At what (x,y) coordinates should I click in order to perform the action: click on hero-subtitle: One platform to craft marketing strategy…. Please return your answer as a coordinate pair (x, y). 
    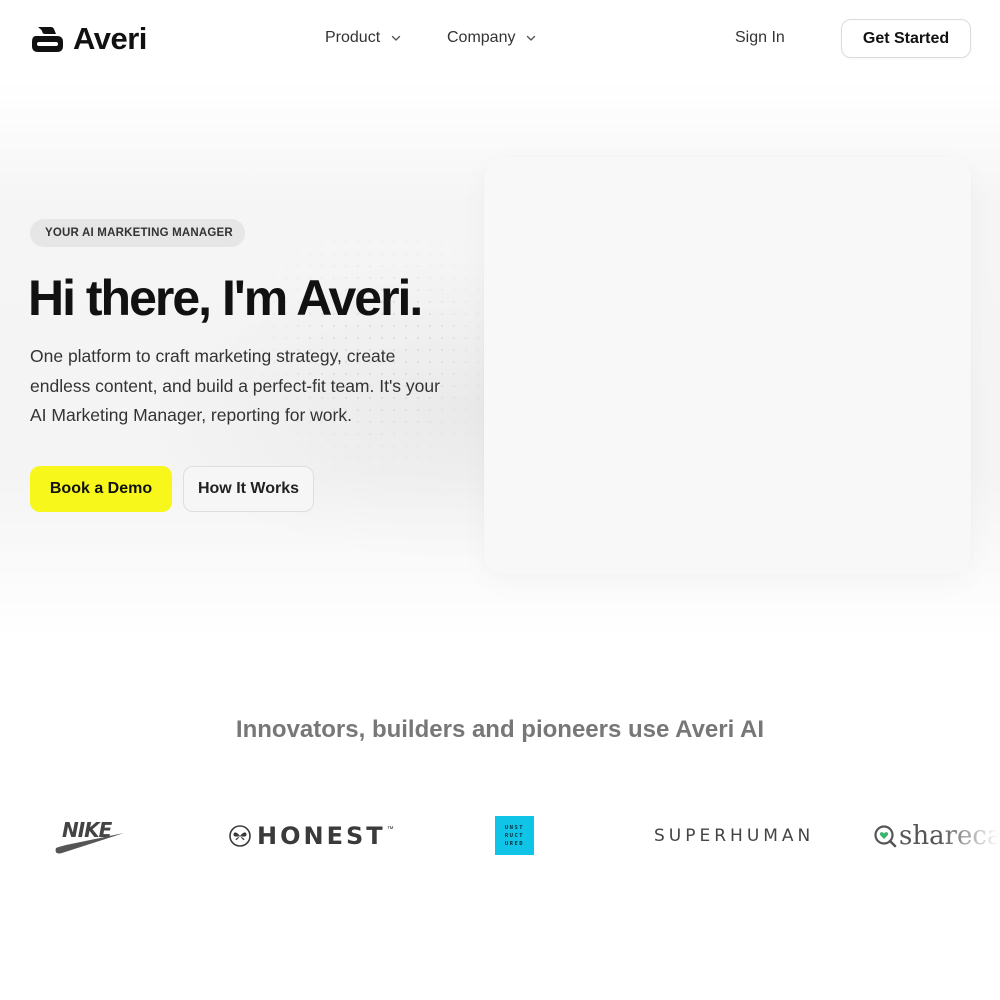
    Looking at the image, I should click on (235, 385).